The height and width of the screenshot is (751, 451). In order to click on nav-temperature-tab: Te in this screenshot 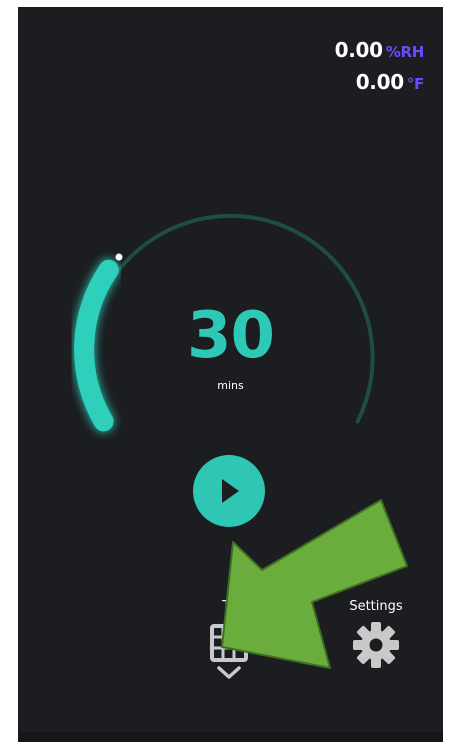, I will do `click(229, 642)`.